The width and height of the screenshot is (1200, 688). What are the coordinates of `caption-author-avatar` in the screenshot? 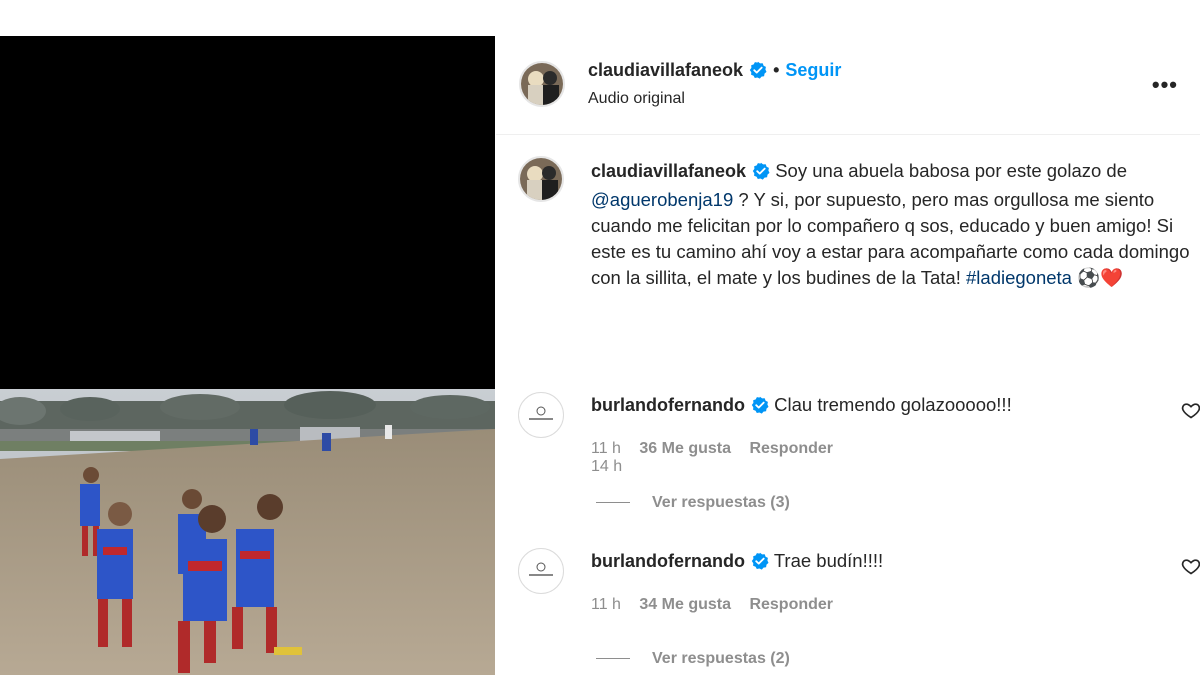 It's located at (541, 179).